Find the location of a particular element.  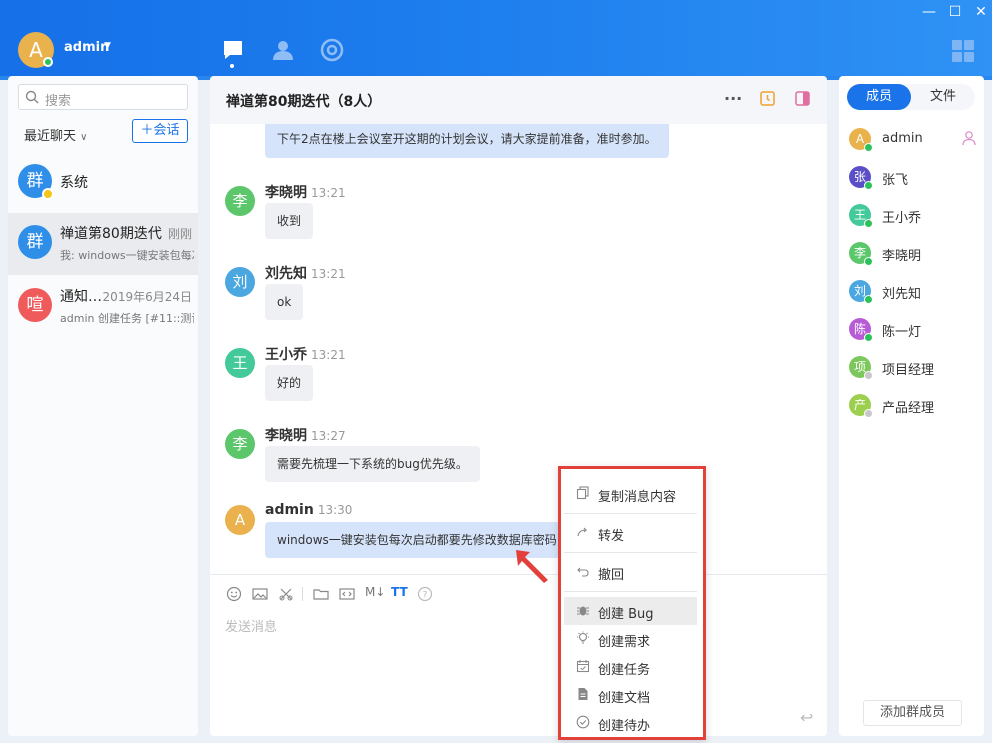

add-member-button: 添加群成员 is located at coordinates (912, 713).